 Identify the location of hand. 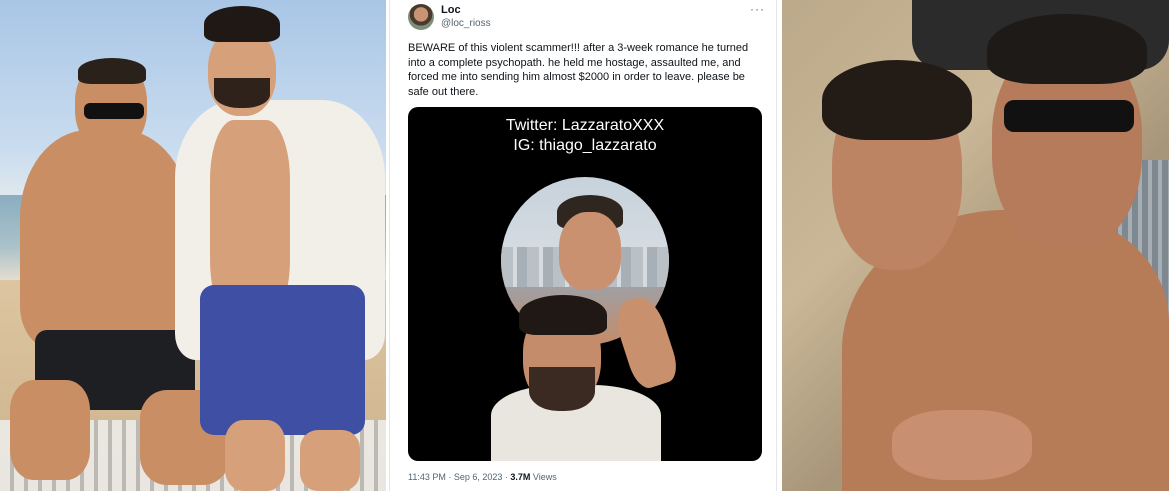
(962, 445).